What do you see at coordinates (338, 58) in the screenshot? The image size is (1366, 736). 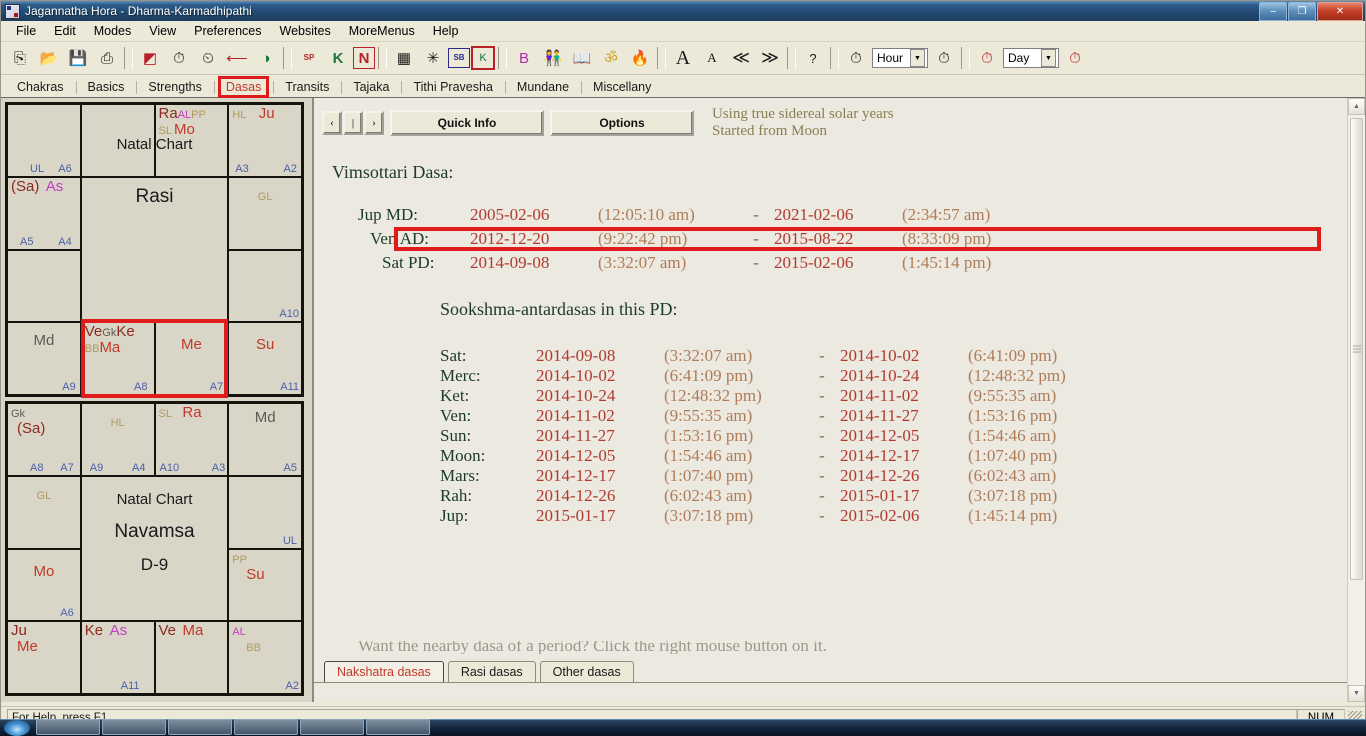 I see `k-compass-icon: K` at bounding box center [338, 58].